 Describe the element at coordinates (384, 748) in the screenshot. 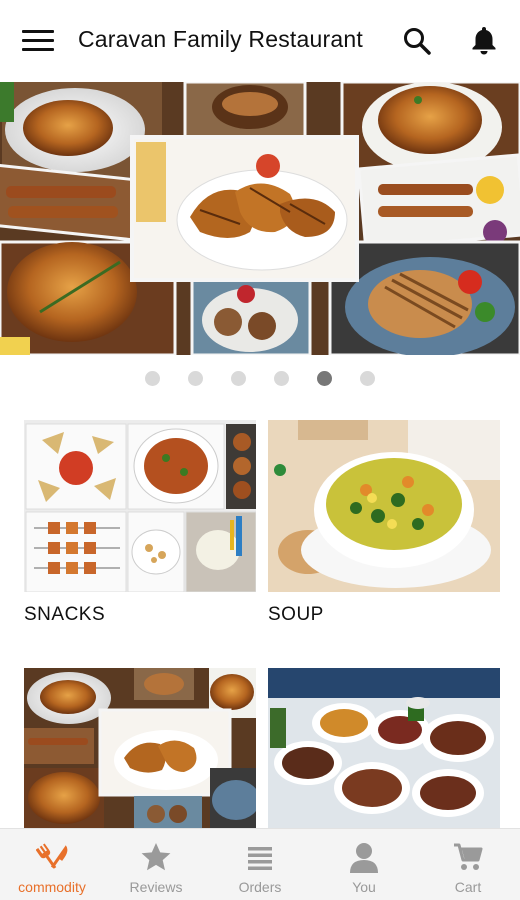

I see `platters-image` at that location.